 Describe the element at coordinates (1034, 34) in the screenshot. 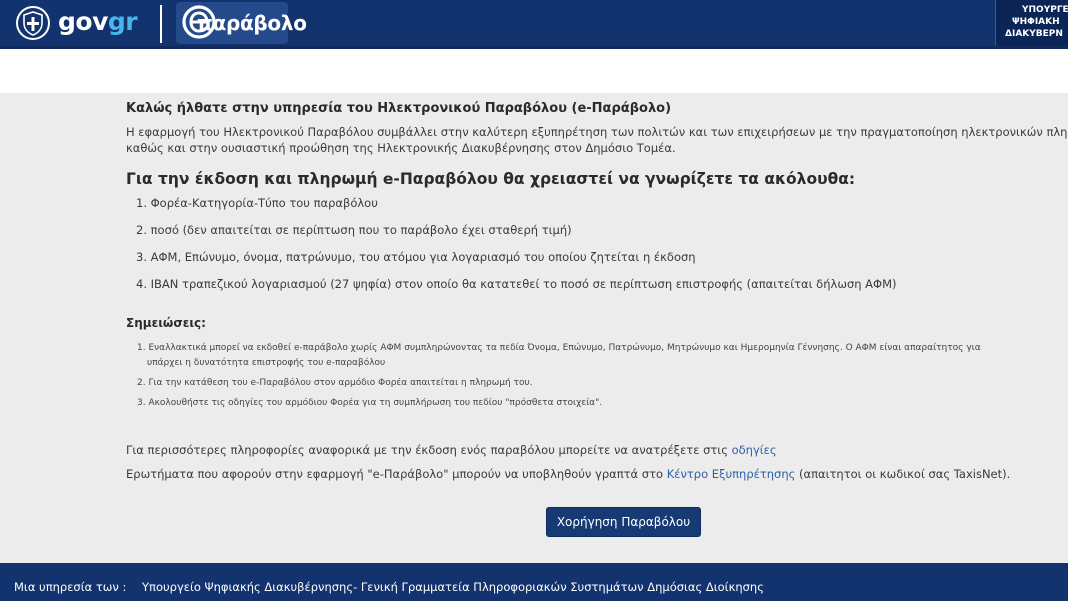

I see `ministry-line: ΔΙΑΚΥΒΕΡΝ` at that location.